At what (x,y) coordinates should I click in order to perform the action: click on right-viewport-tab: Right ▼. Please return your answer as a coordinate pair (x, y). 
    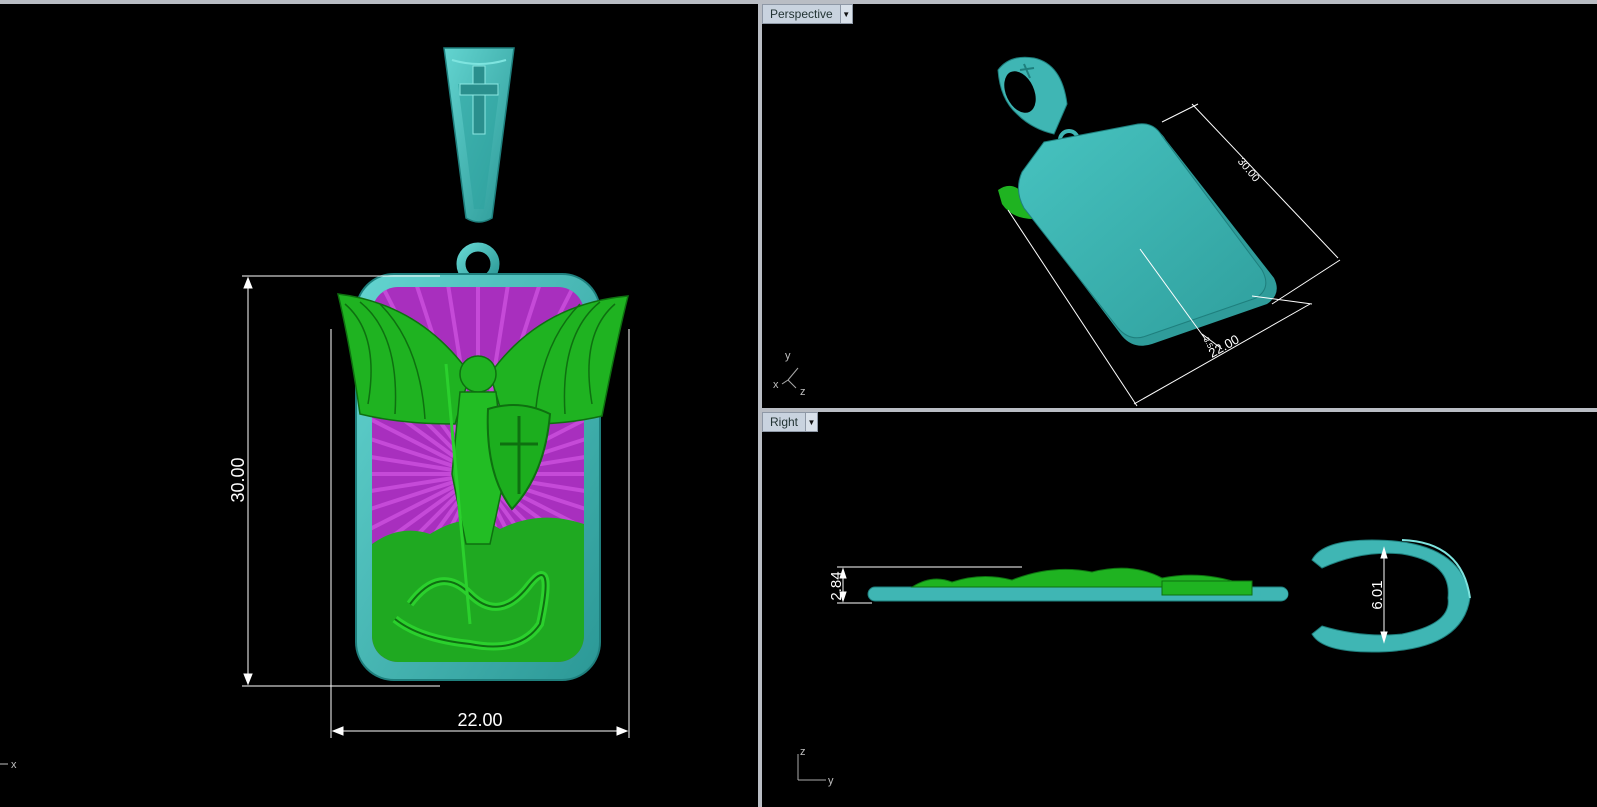
    Looking at the image, I should click on (790, 422).